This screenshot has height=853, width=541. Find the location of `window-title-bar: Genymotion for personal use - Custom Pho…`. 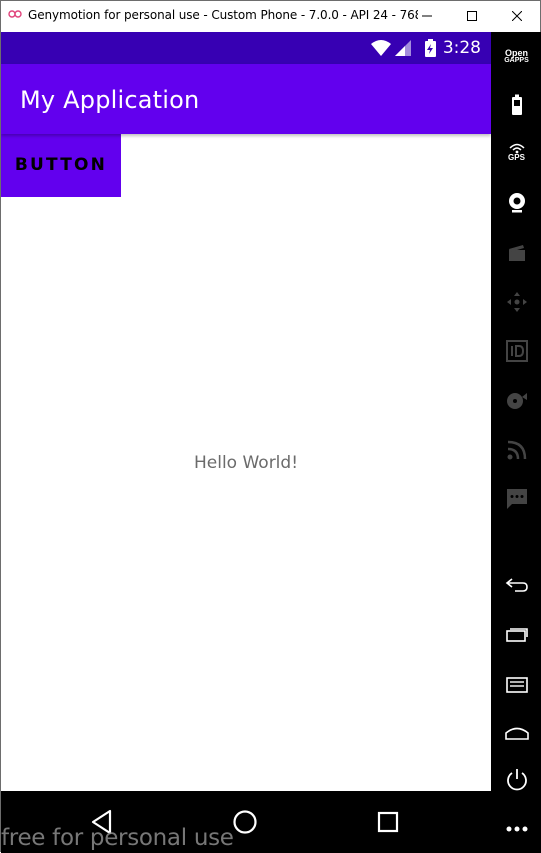

window-title-bar: Genymotion for personal use - Custom Pho… is located at coordinates (270, 16).